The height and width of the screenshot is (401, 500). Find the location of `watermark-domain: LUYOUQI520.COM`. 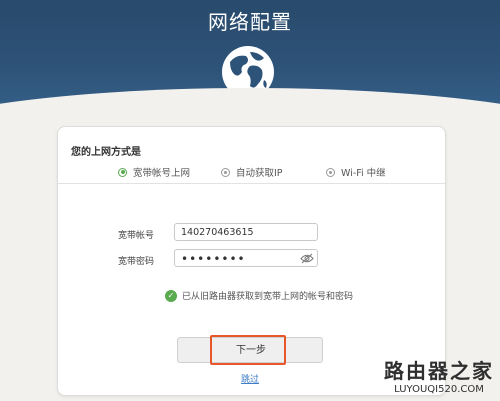

watermark-domain: LUYOUQI520.COM is located at coordinates (439, 389).